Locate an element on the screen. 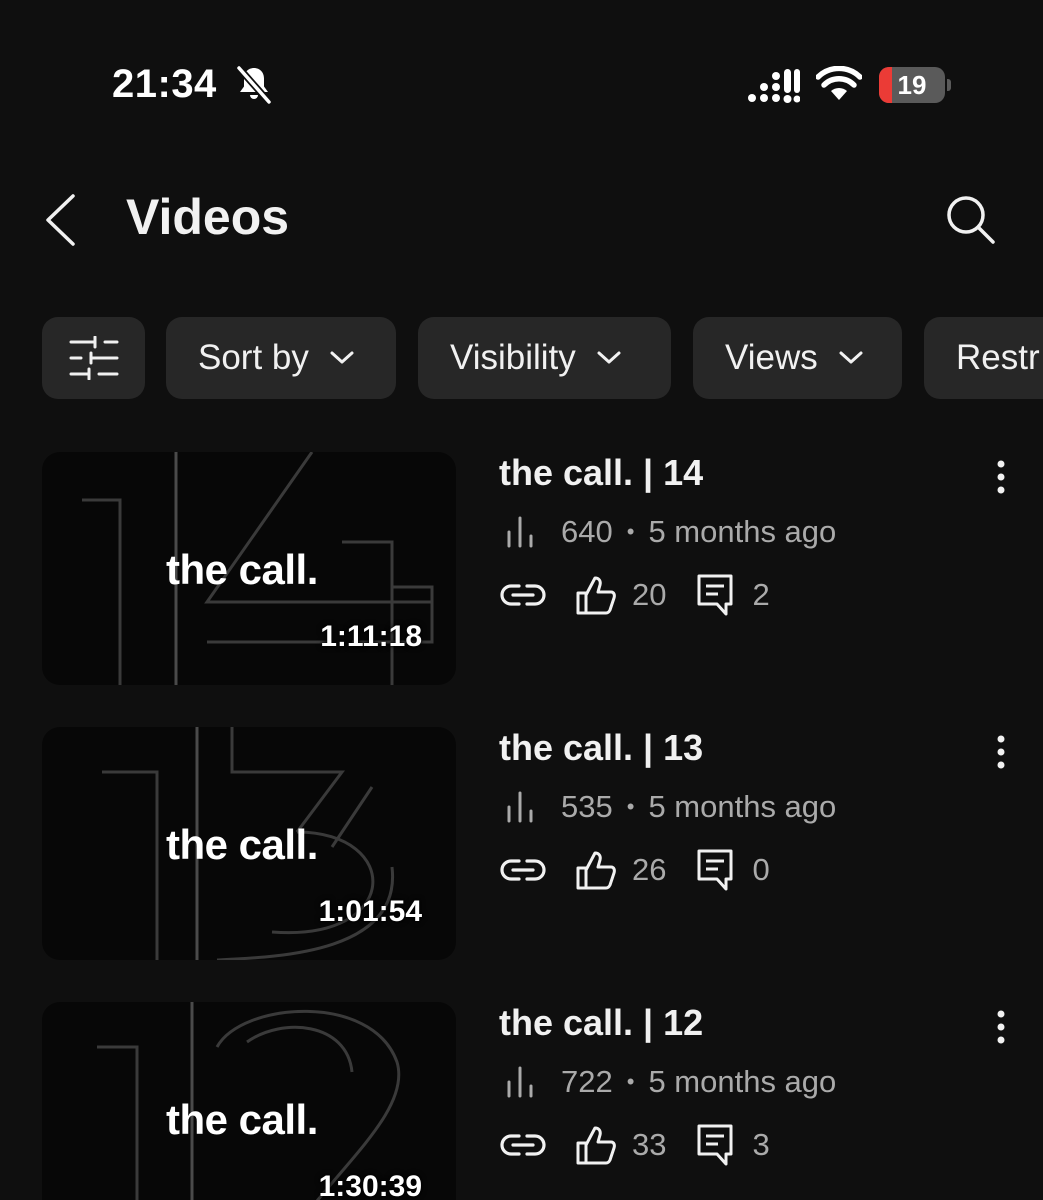 The width and height of the screenshot is (1043, 1200). view-count: 640 is located at coordinates (587, 531).